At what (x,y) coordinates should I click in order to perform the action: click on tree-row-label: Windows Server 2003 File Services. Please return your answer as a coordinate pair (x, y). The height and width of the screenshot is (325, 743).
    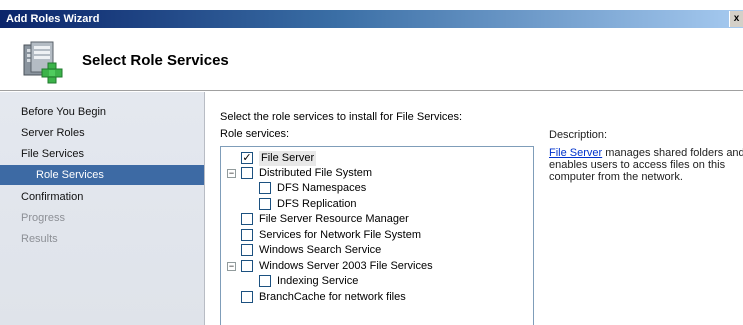
    Looking at the image, I should click on (346, 266).